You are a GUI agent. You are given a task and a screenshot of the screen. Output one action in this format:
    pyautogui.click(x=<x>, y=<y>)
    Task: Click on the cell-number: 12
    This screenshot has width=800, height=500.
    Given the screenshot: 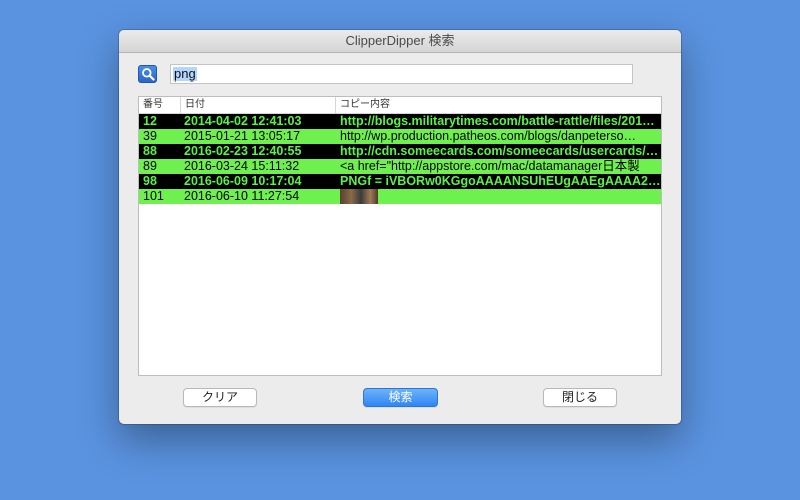 What is the action you would take?
    pyautogui.click(x=150, y=121)
    